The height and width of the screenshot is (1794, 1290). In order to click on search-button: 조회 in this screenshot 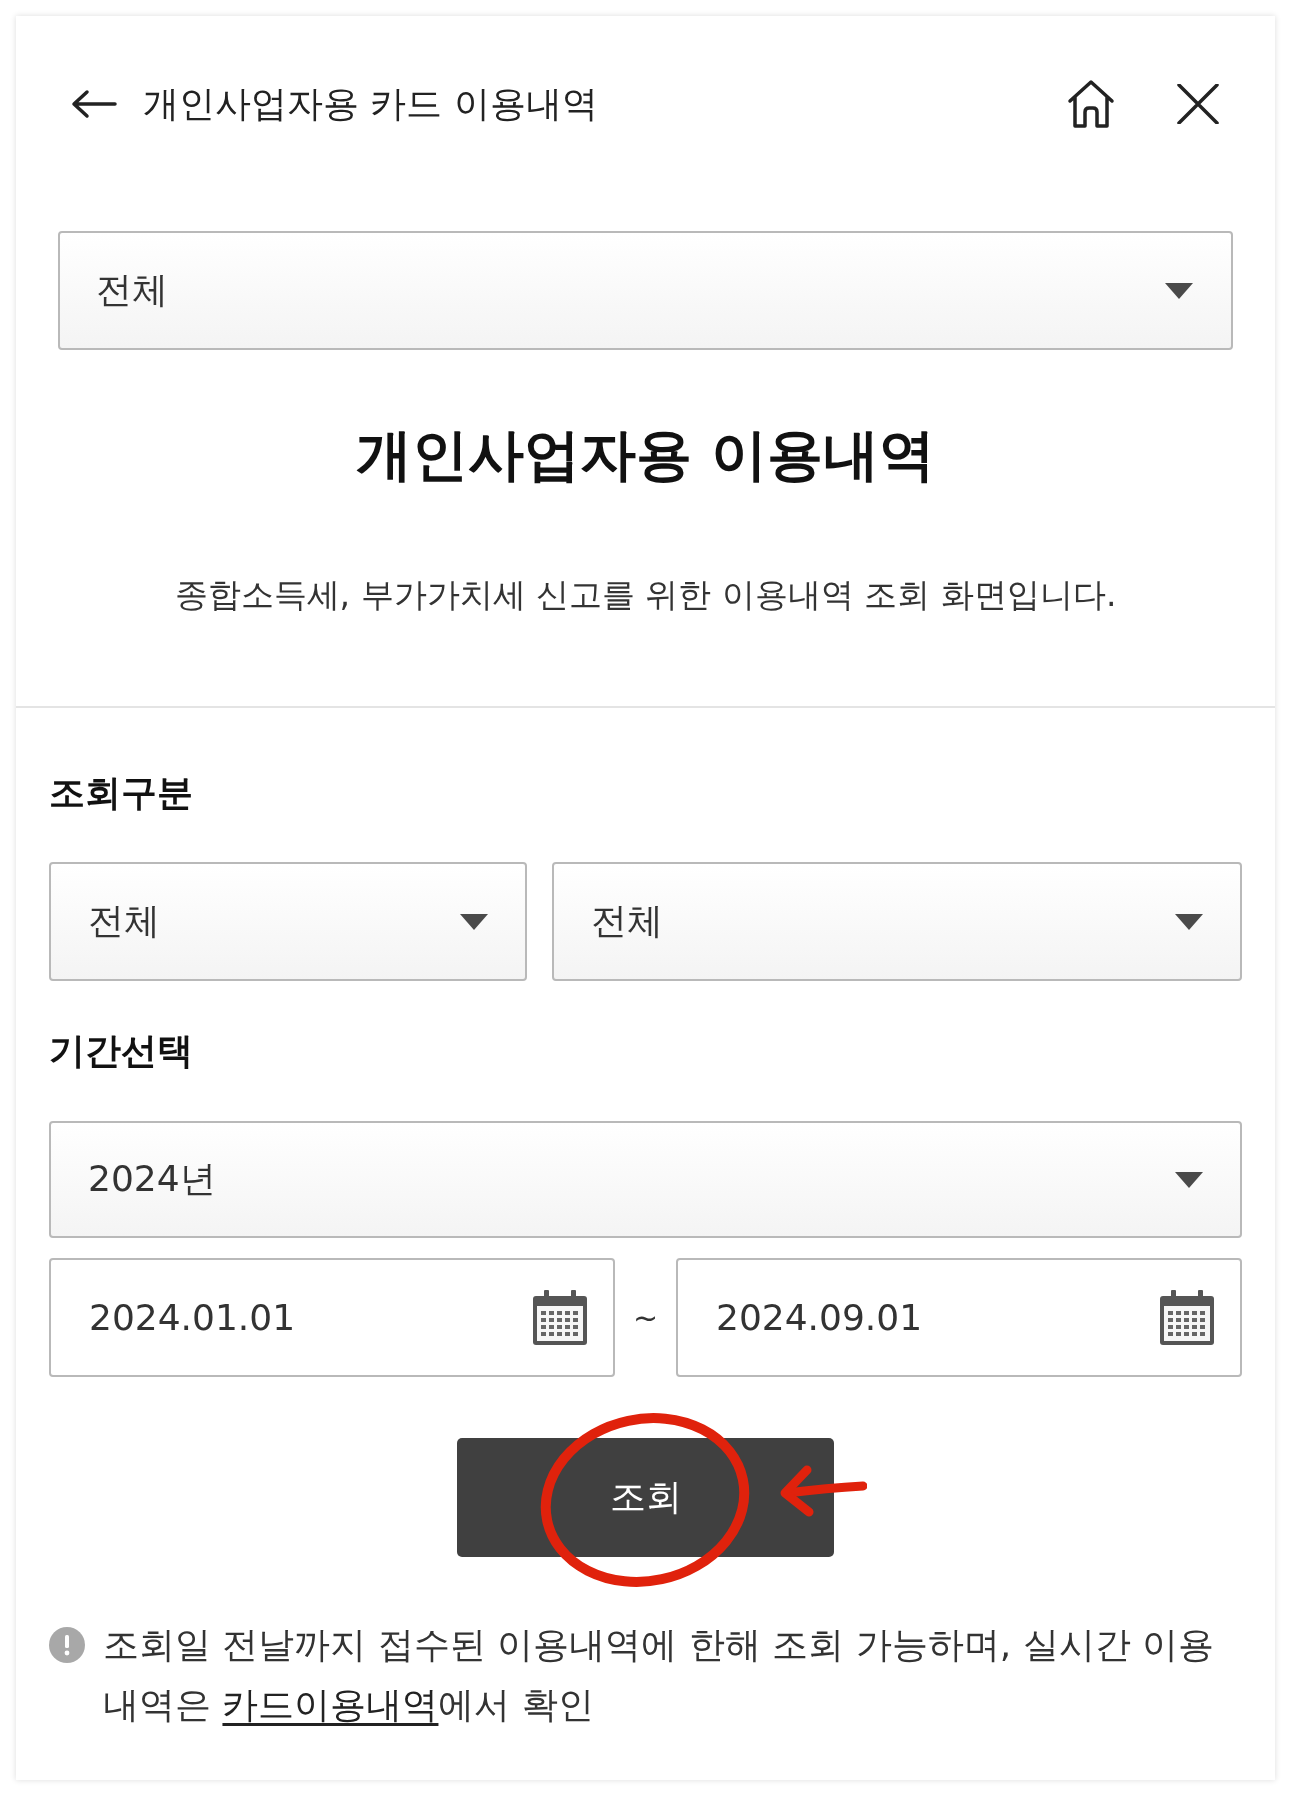, I will do `click(645, 1497)`.